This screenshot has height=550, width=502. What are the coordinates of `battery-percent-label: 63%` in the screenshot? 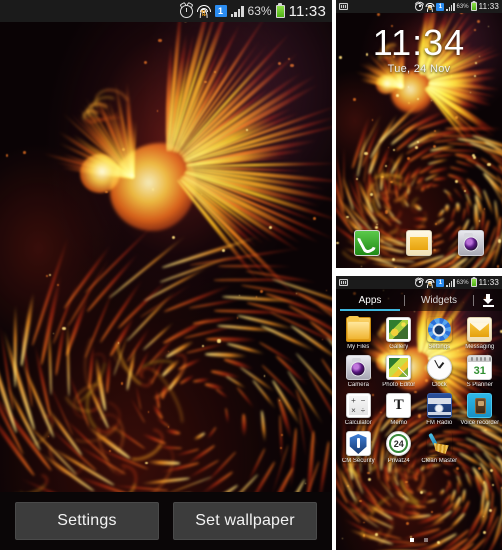 It's located at (462, 282).